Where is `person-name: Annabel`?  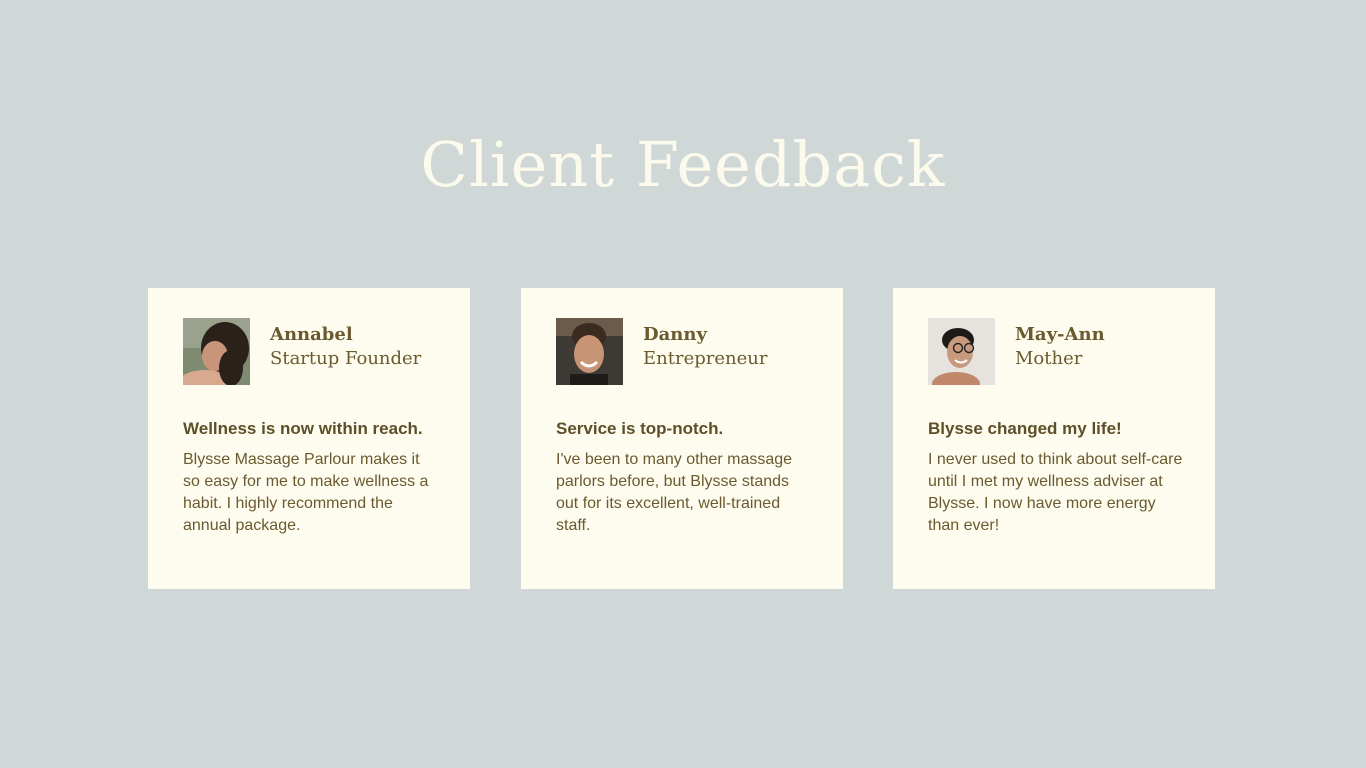
person-name: Annabel is located at coordinates (311, 334).